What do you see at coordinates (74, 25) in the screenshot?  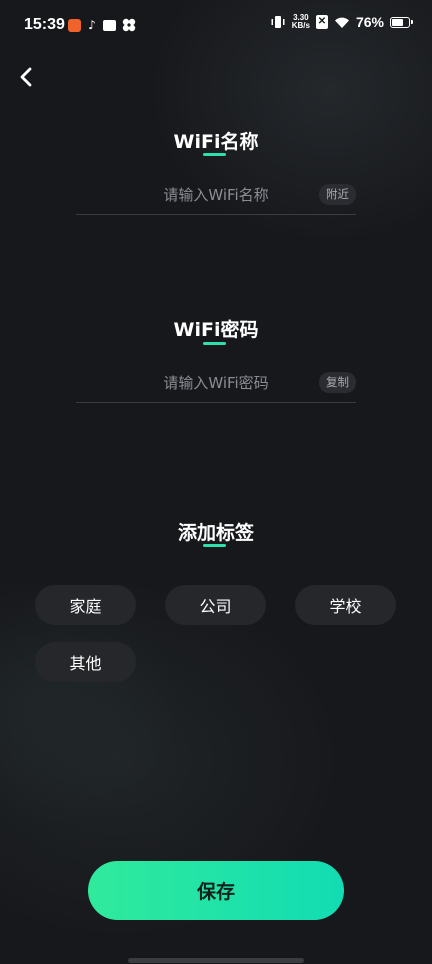 I see `orange-app-icon` at bounding box center [74, 25].